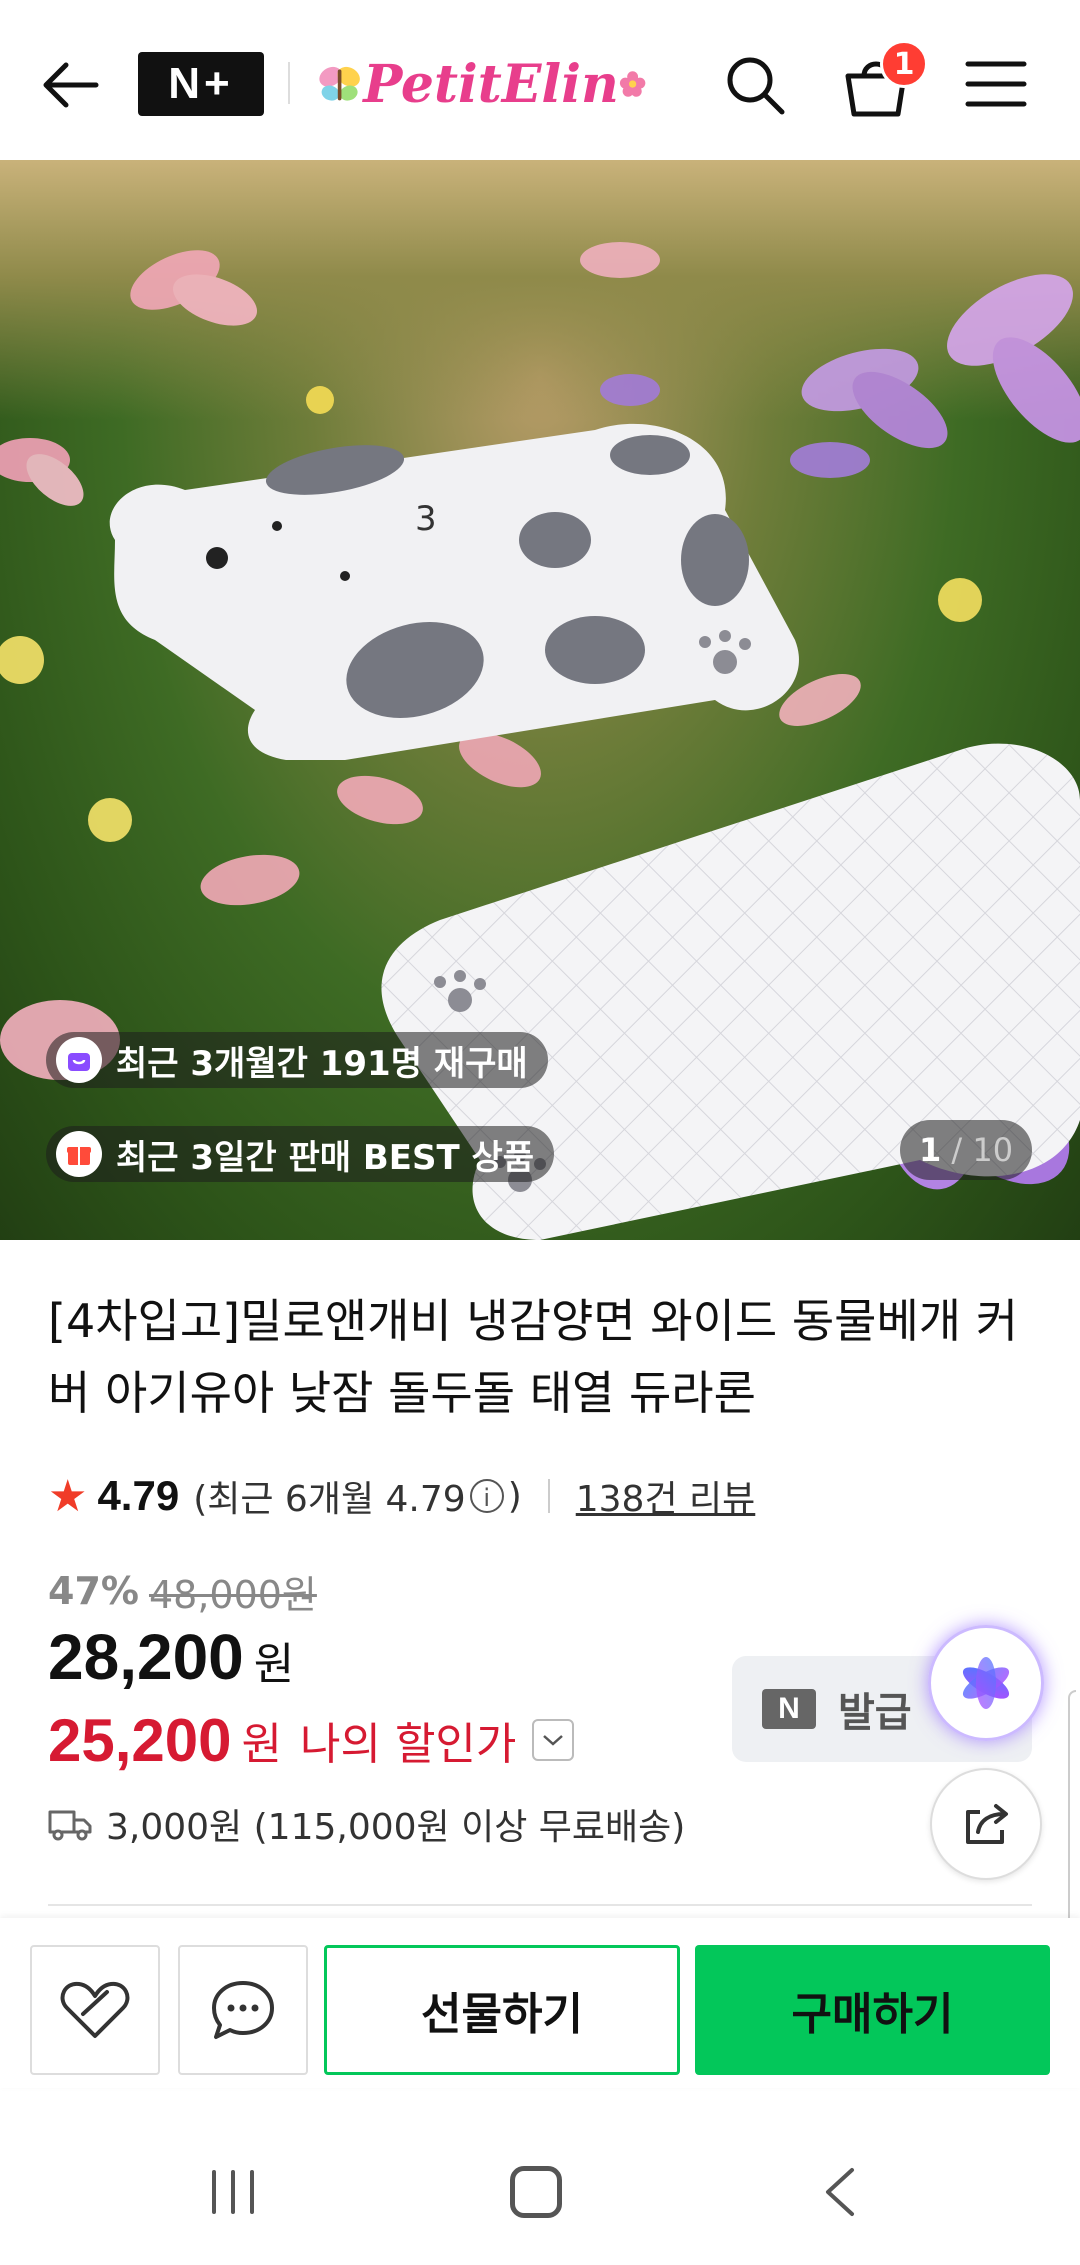 This screenshot has height=2265, width=1080. I want to click on share-button, so click(986, 1824).